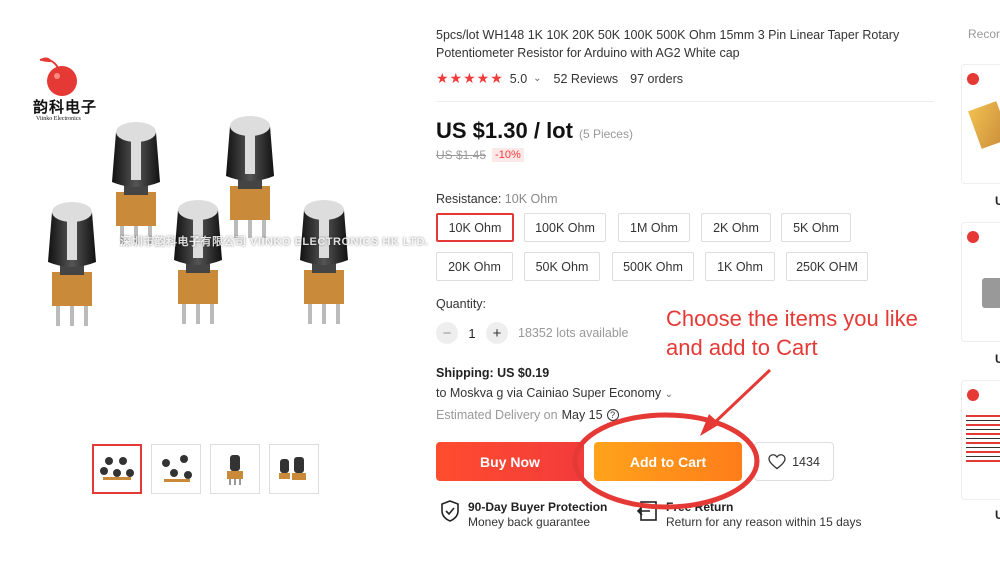 The width and height of the screenshot is (1000, 563). What do you see at coordinates (447, 333) in the screenshot?
I see `quantity-decrease-button: −` at bounding box center [447, 333].